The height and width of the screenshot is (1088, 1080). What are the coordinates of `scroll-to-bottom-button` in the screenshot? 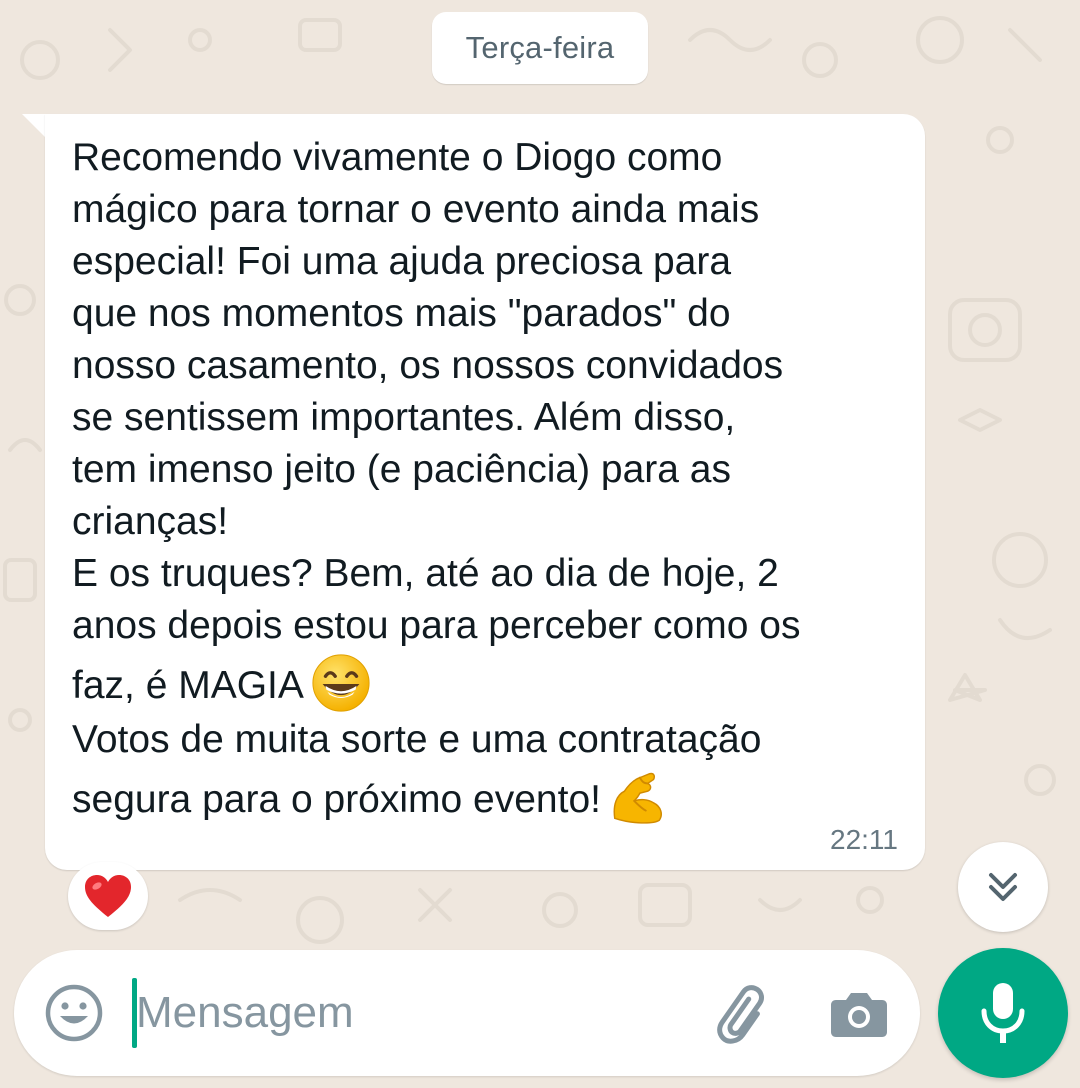 It's located at (1003, 887).